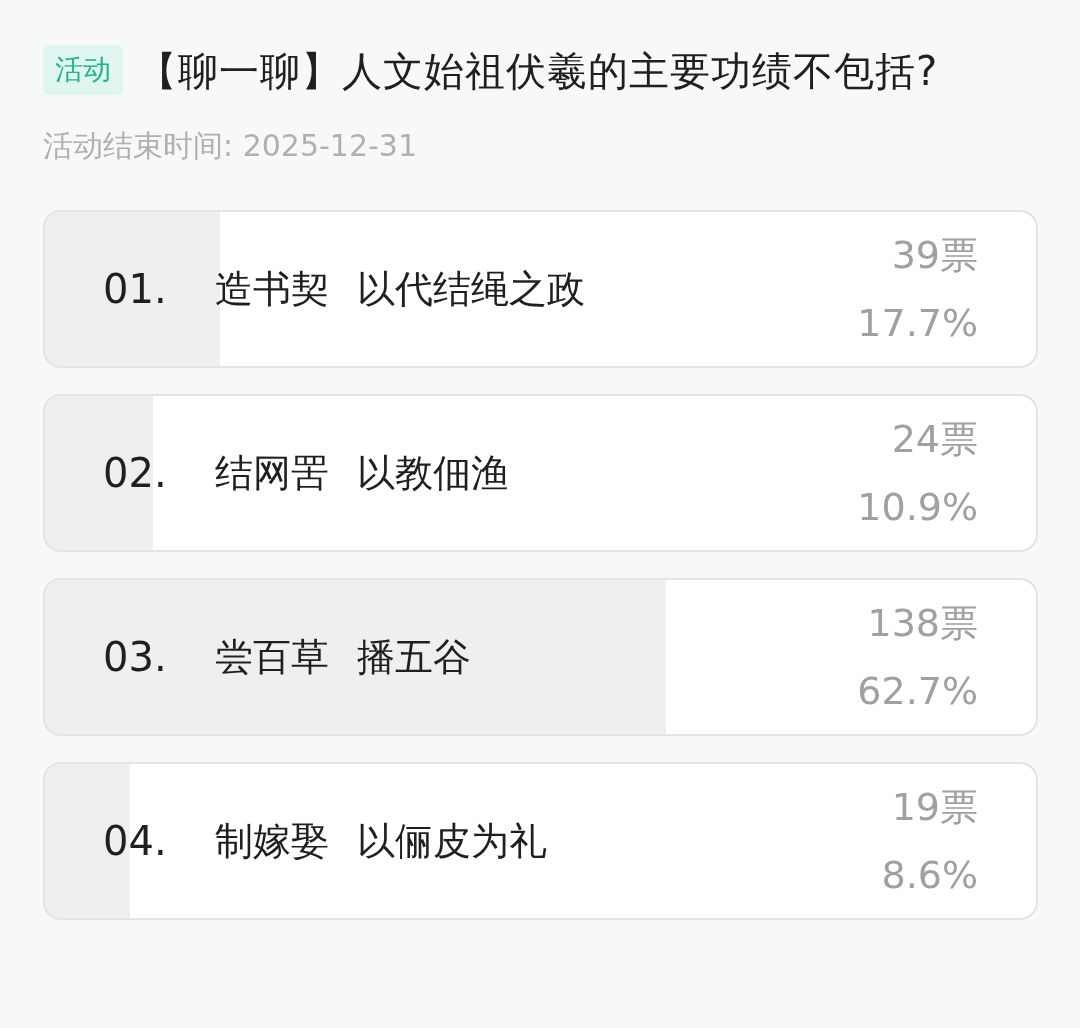 This screenshot has width=1080, height=1028. What do you see at coordinates (934, 439) in the screenshot?
I see `vote-count: 24票` at bounding box center [934, 439].